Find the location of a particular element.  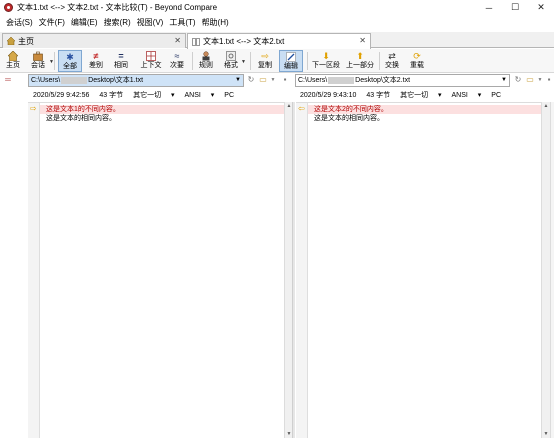

compare-icon is located at coordinates (196, 41).